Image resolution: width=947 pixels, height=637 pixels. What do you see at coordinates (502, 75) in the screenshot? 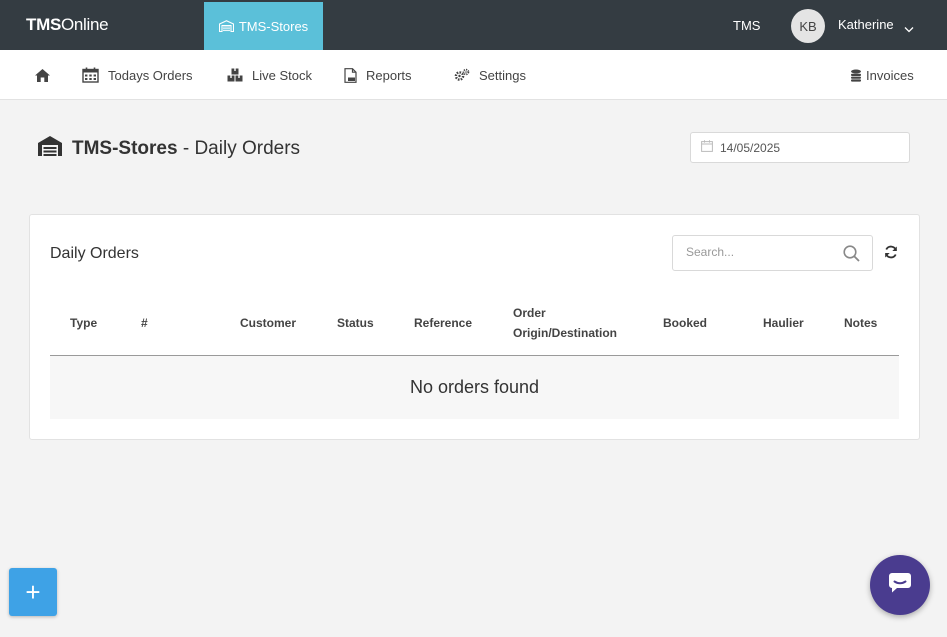
I see `nav-label: Settings` at bounding box center [502, 75].